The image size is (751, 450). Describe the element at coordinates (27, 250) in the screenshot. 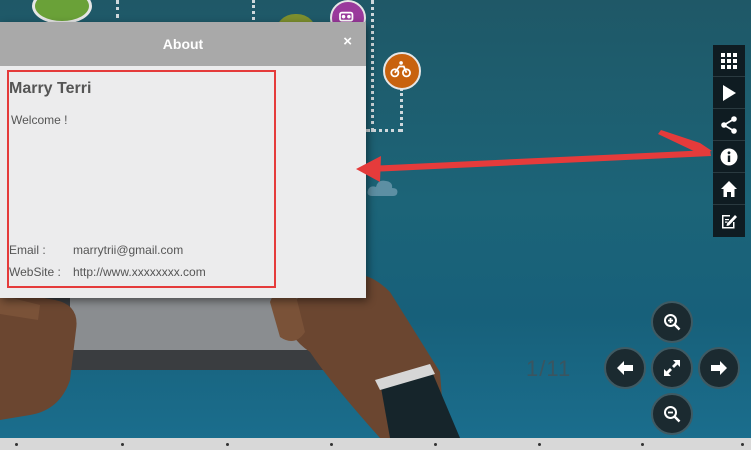

I see `email-label: Email :` at that location.